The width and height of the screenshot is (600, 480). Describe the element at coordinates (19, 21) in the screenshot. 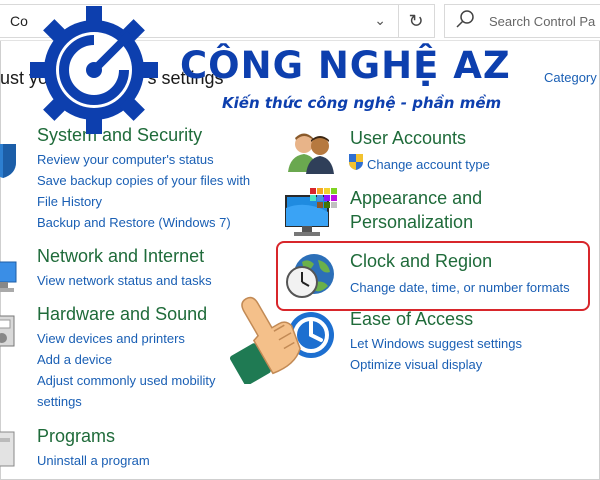

I see `breadcrumb: Co` at that location.